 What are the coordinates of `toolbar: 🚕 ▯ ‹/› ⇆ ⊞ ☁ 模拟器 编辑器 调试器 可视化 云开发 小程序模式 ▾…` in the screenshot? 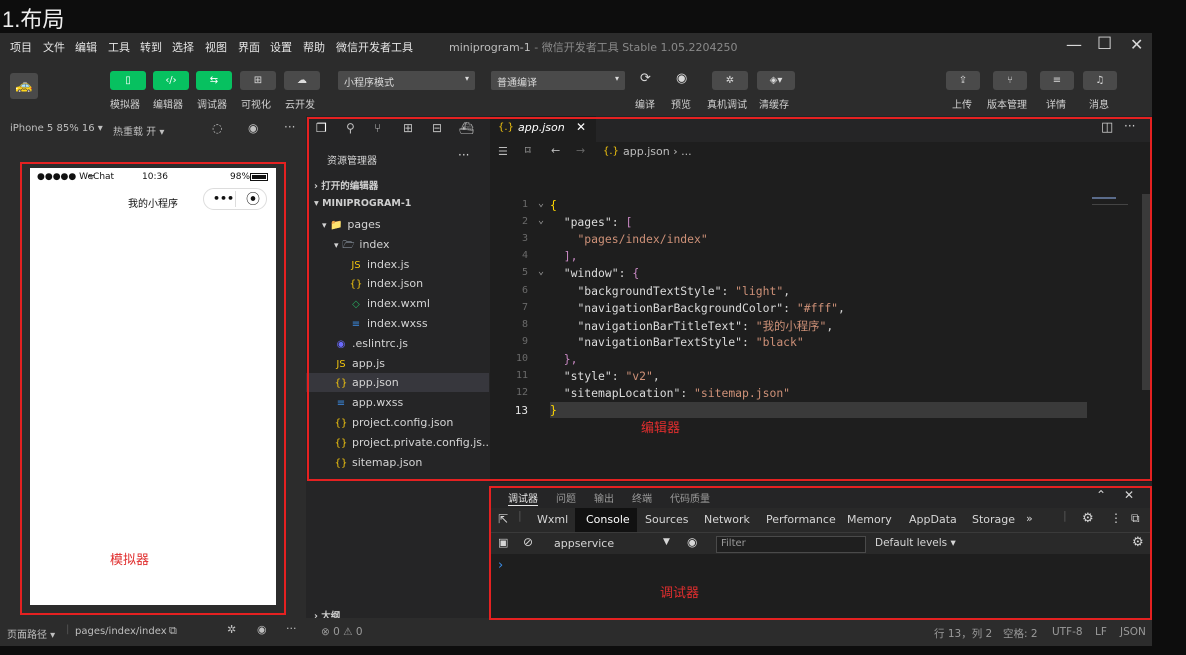 It's located at (576, 87).